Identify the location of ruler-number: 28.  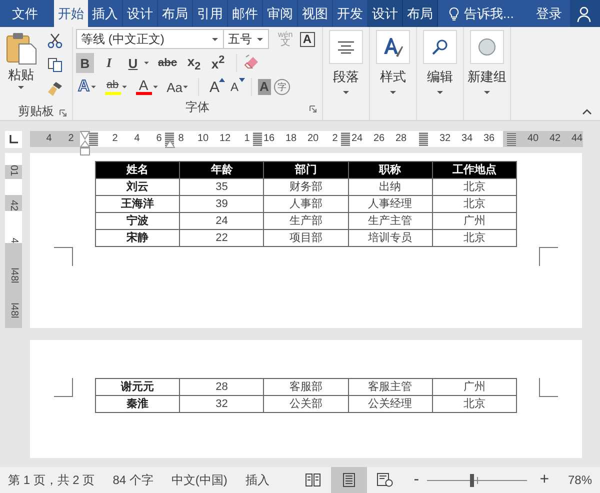
(401, 139).